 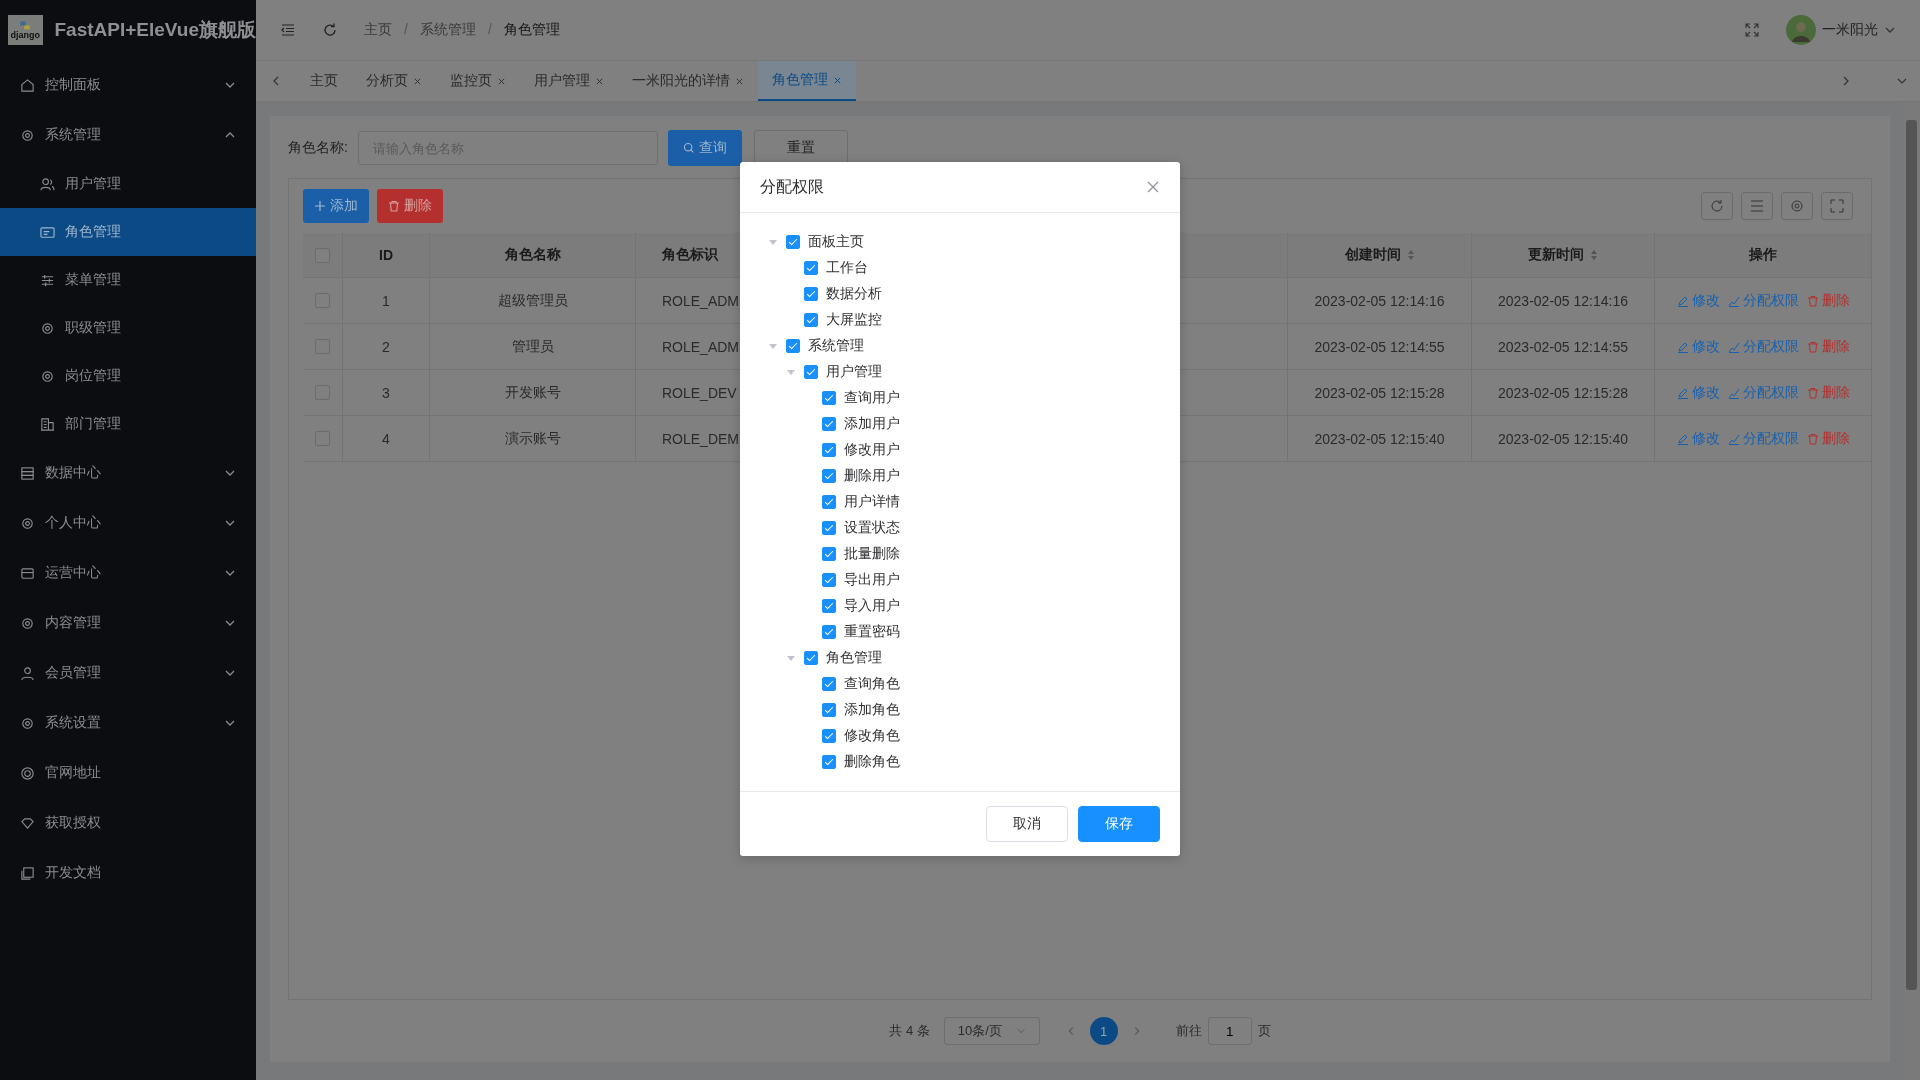 I want to click on tree-node-label: 删除用户, so click(x=872, y=476).